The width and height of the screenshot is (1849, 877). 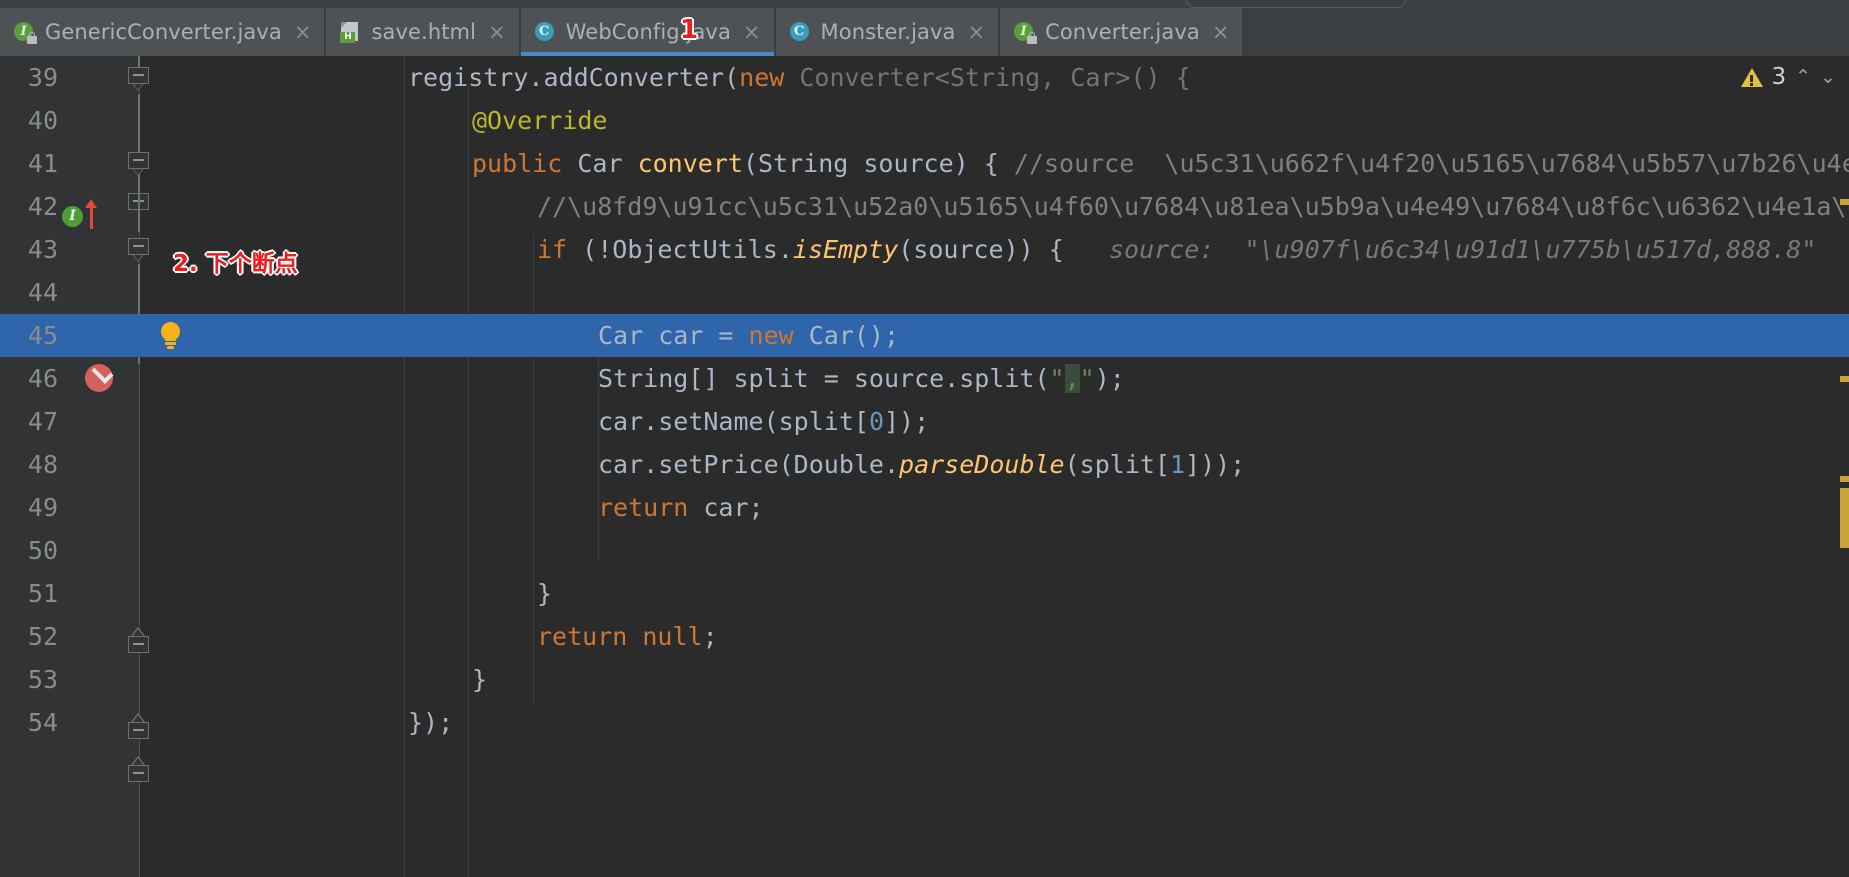 I want to click on editor-tab-label: Monster.java, so click(x=888, y=32).